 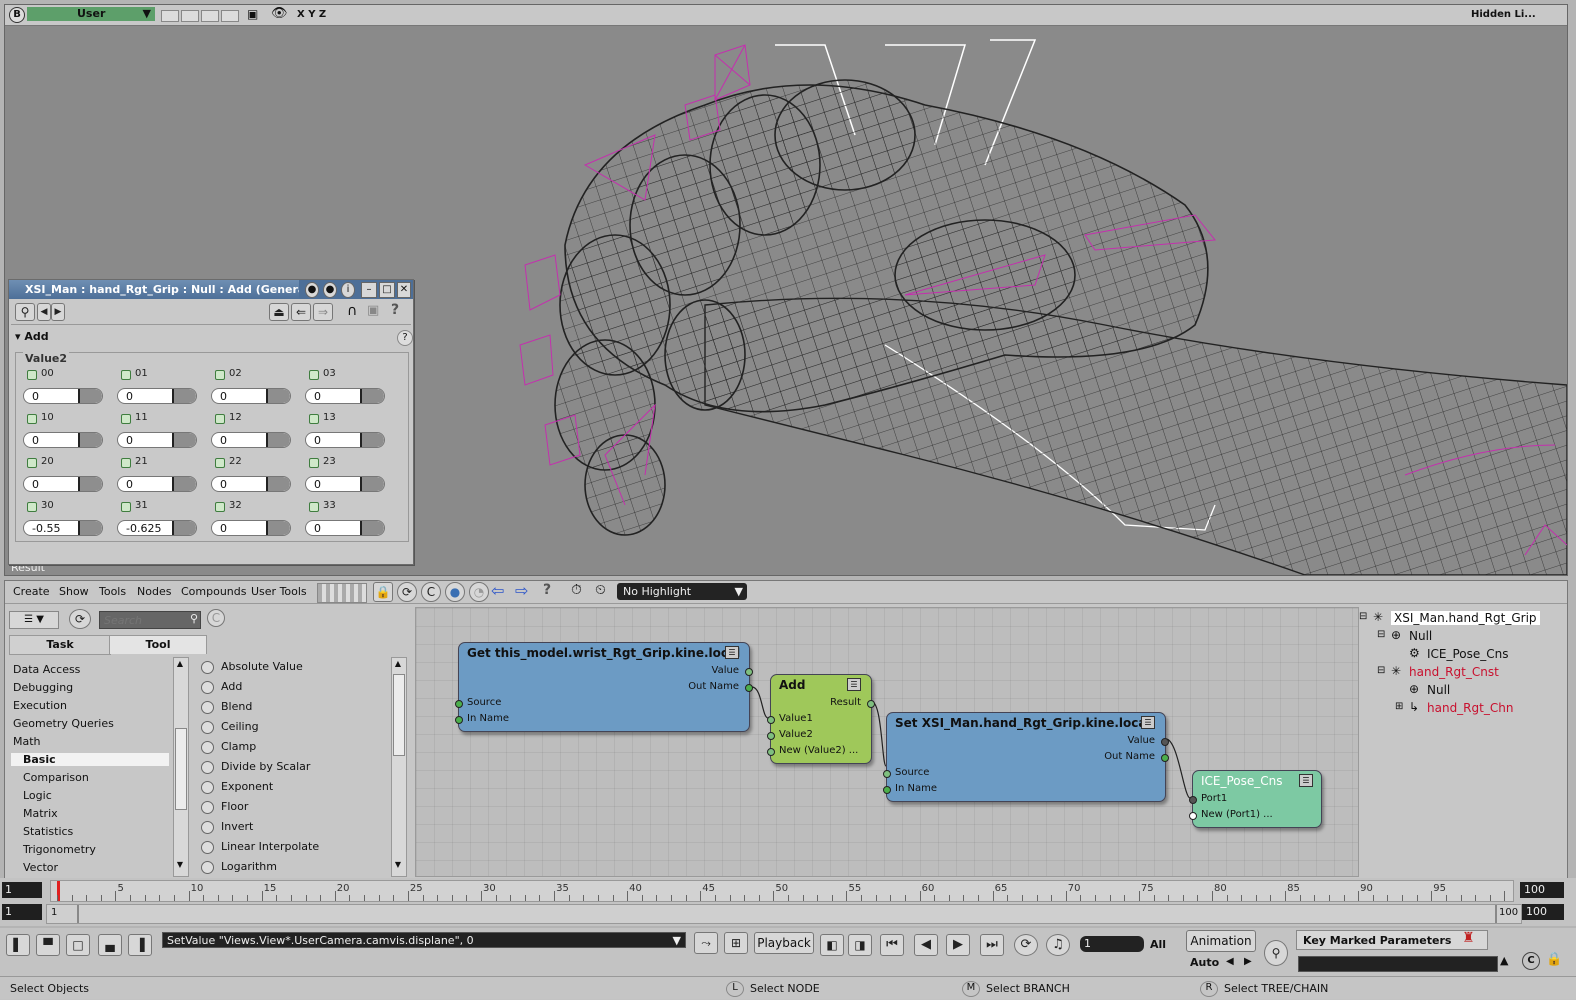 I want to click on toolbox-icon: ⊞, so click(x=736, y=943).